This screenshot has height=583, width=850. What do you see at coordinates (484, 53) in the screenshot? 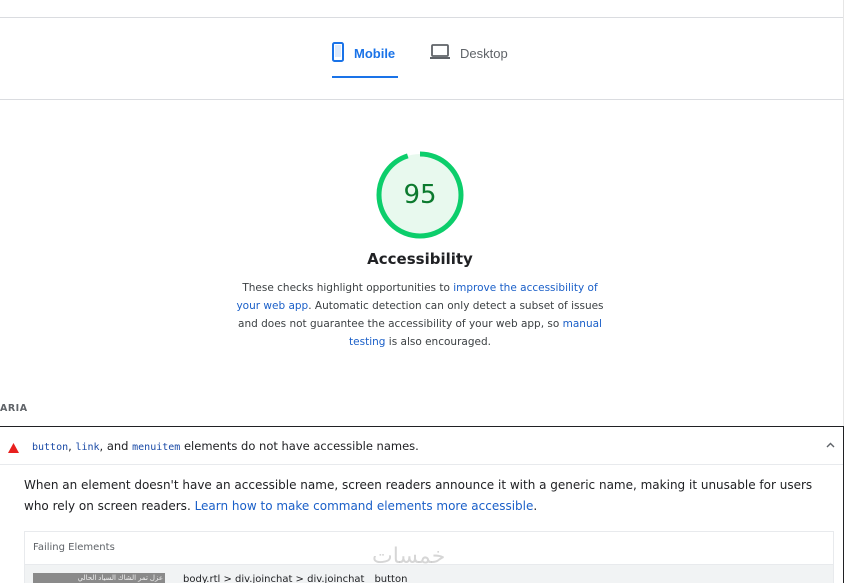
I see `tab-desktop-label: Desktop` at bounding box center [484, 53].